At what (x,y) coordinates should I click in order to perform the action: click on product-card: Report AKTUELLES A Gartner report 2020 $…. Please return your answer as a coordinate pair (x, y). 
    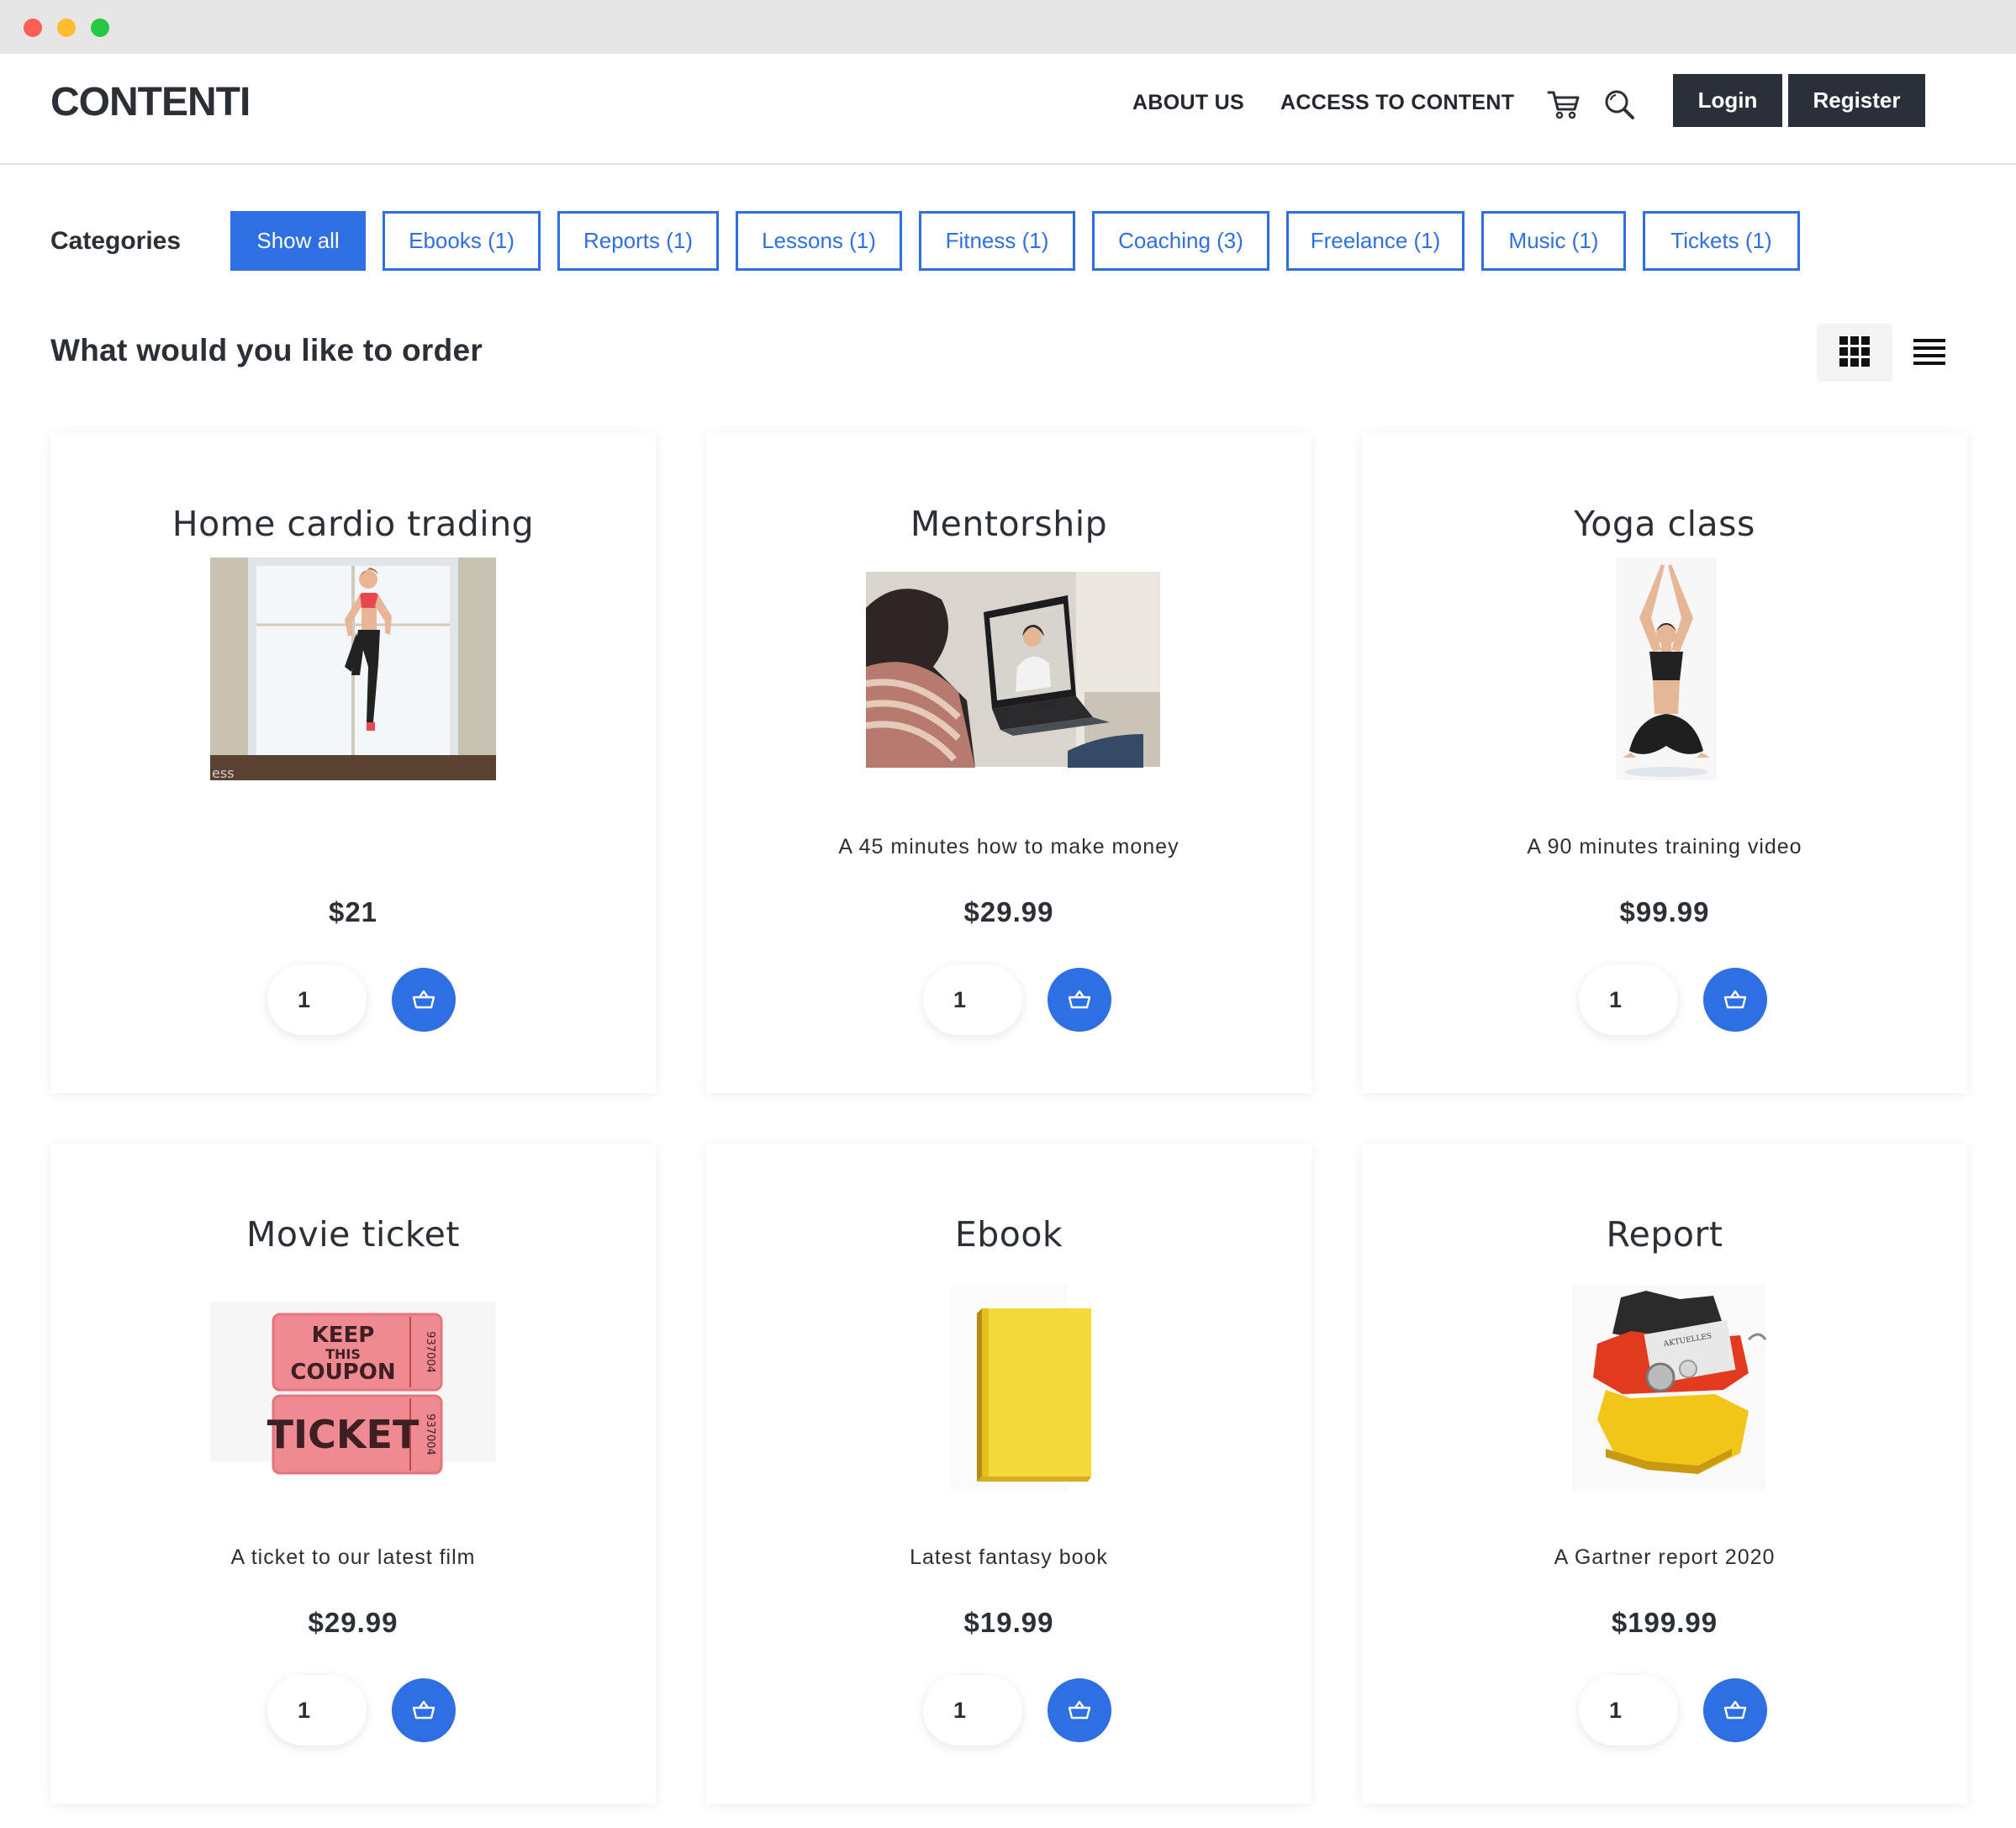
    Looking at the image, I should click on (1664, 1474).